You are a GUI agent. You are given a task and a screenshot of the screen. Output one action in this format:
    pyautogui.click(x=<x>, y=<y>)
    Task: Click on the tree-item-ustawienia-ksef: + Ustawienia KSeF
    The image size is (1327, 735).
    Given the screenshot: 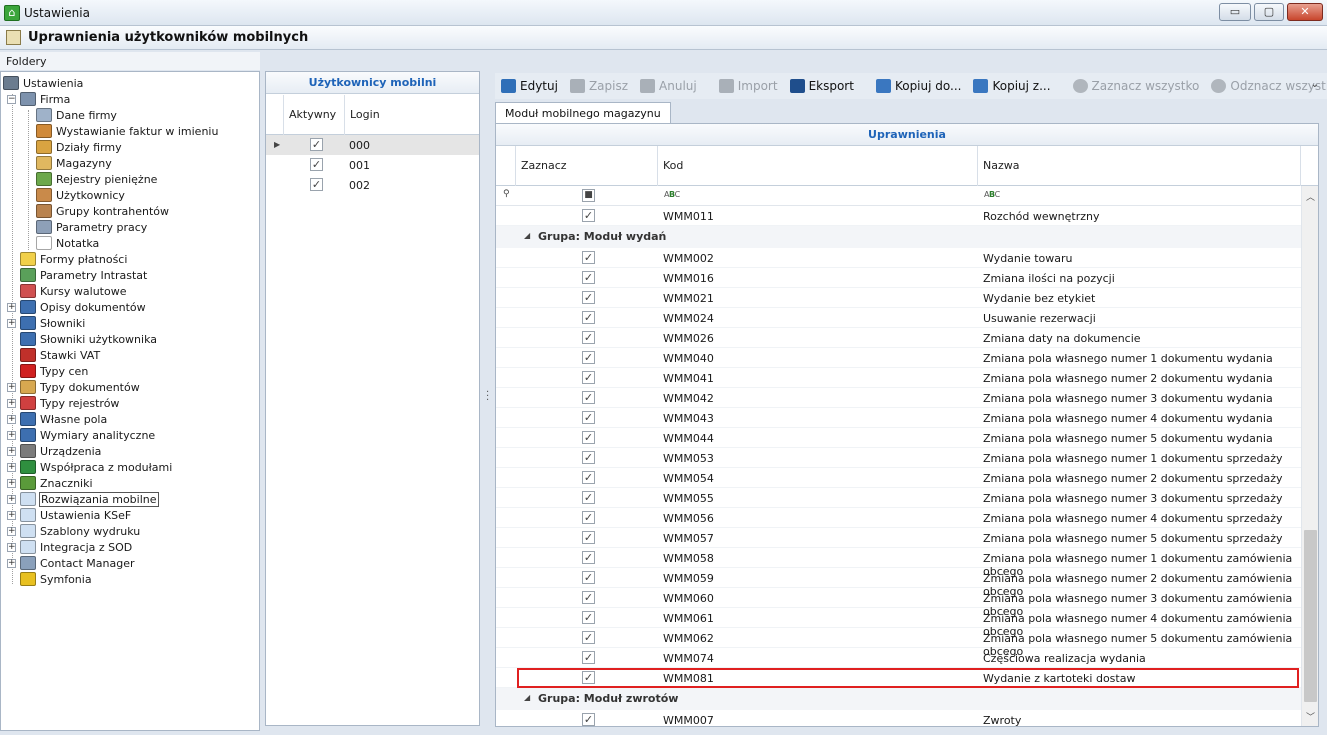 What is the action you would take?
    pyautogui.click(x=69, y=515)
    